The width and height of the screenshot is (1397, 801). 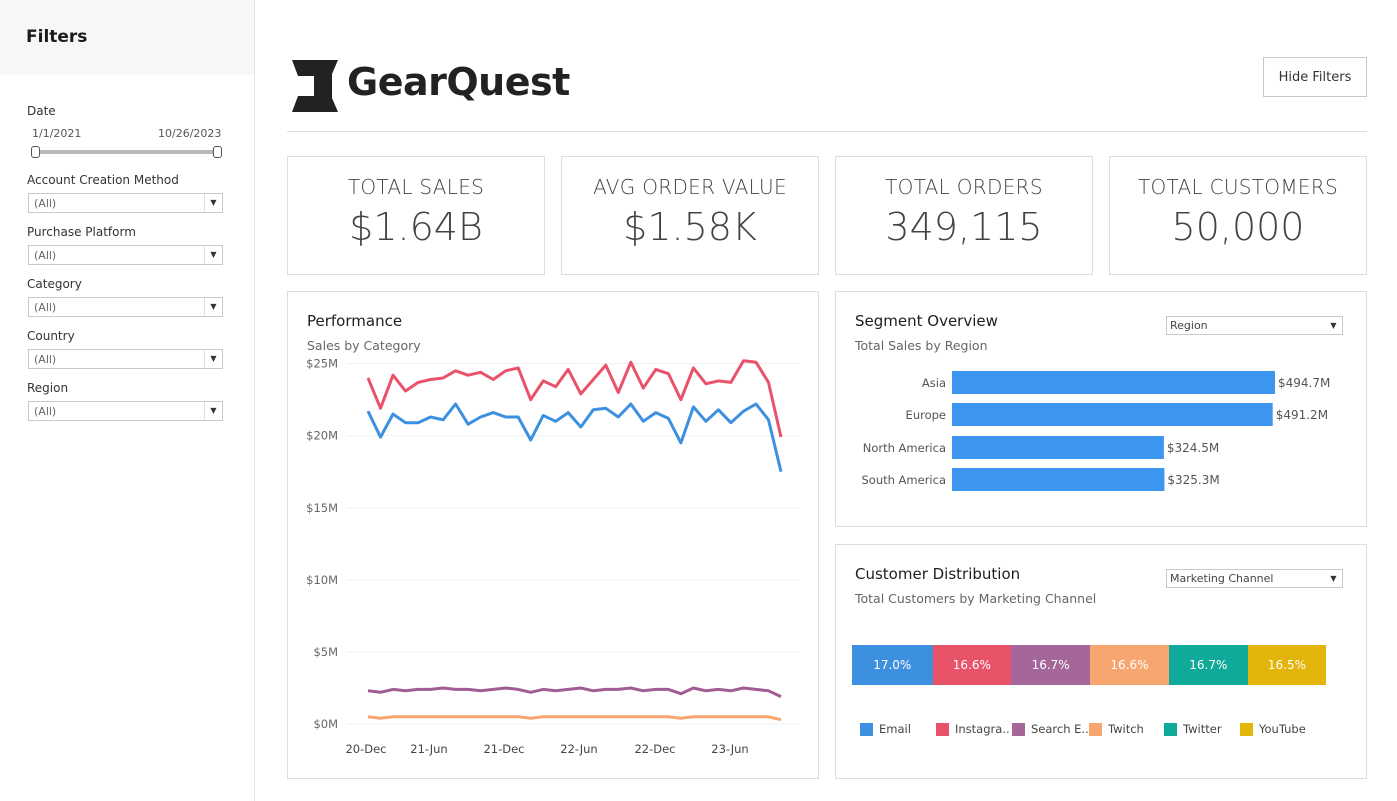 I want to click on legend-label: Twitter, so click(x=1202, y=729).